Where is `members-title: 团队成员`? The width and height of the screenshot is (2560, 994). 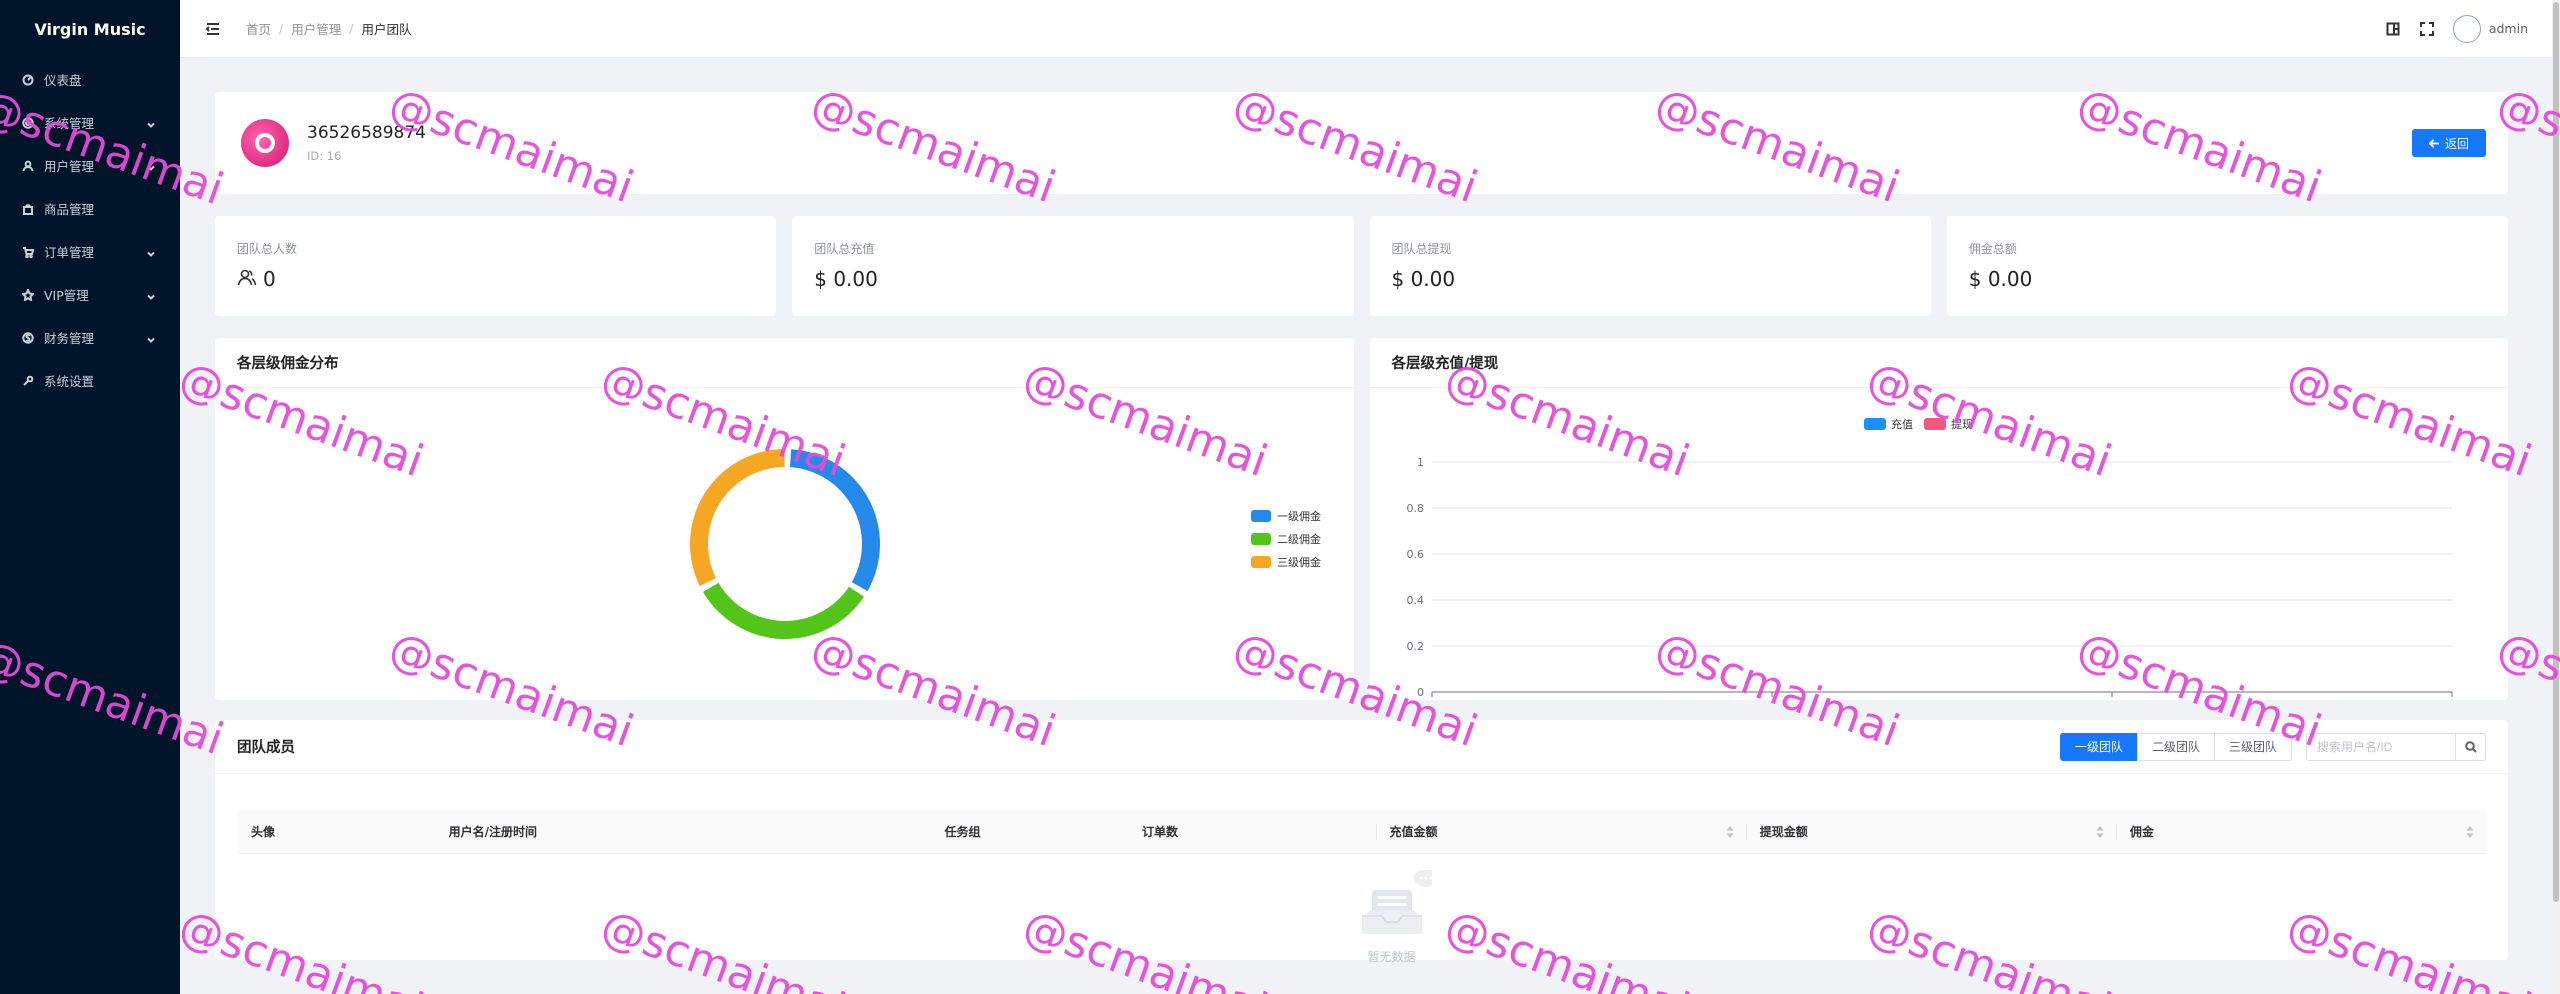 members-title: 团队成员 is located at coordinates (266, 748).